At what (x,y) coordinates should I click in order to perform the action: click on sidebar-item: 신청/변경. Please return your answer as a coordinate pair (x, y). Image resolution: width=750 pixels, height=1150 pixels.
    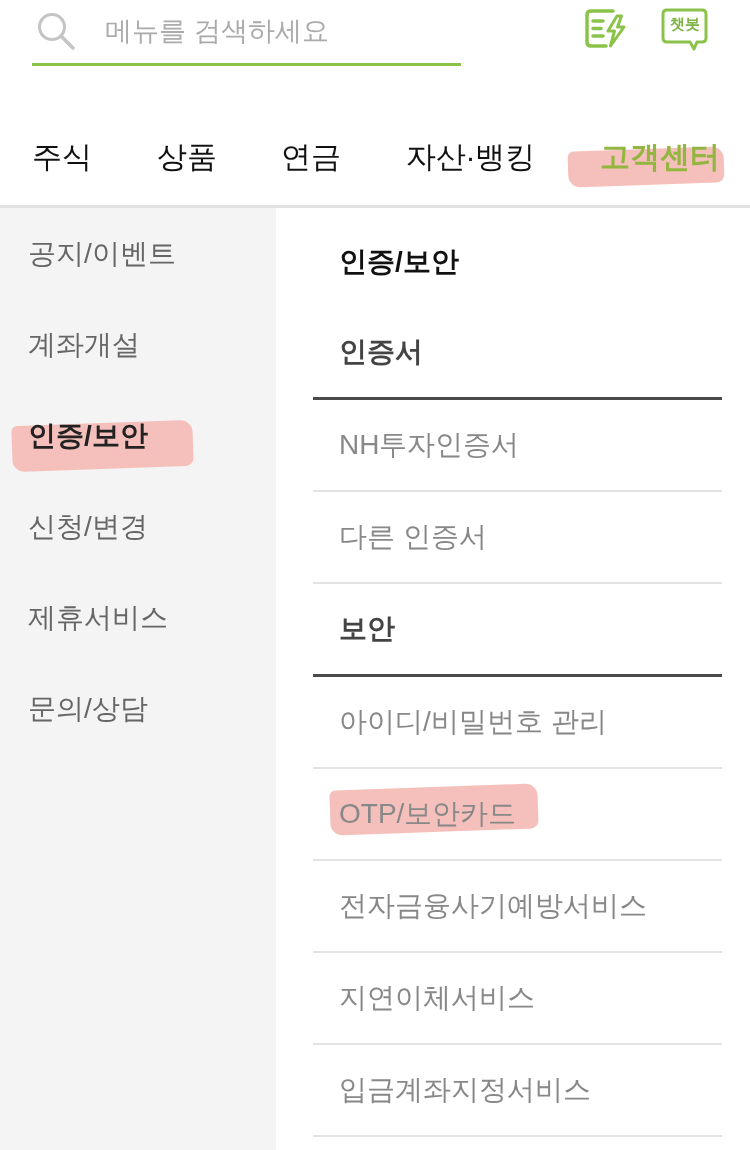
    Looking at the image, I should click on (88, 526).